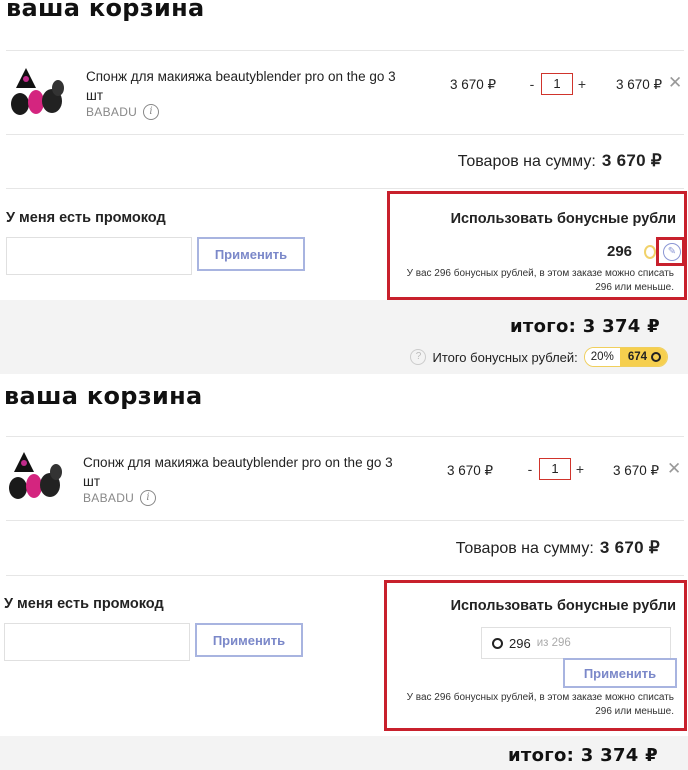  I want to click on totals-bar: итого: 3 374 ₽, so click(344, 753).